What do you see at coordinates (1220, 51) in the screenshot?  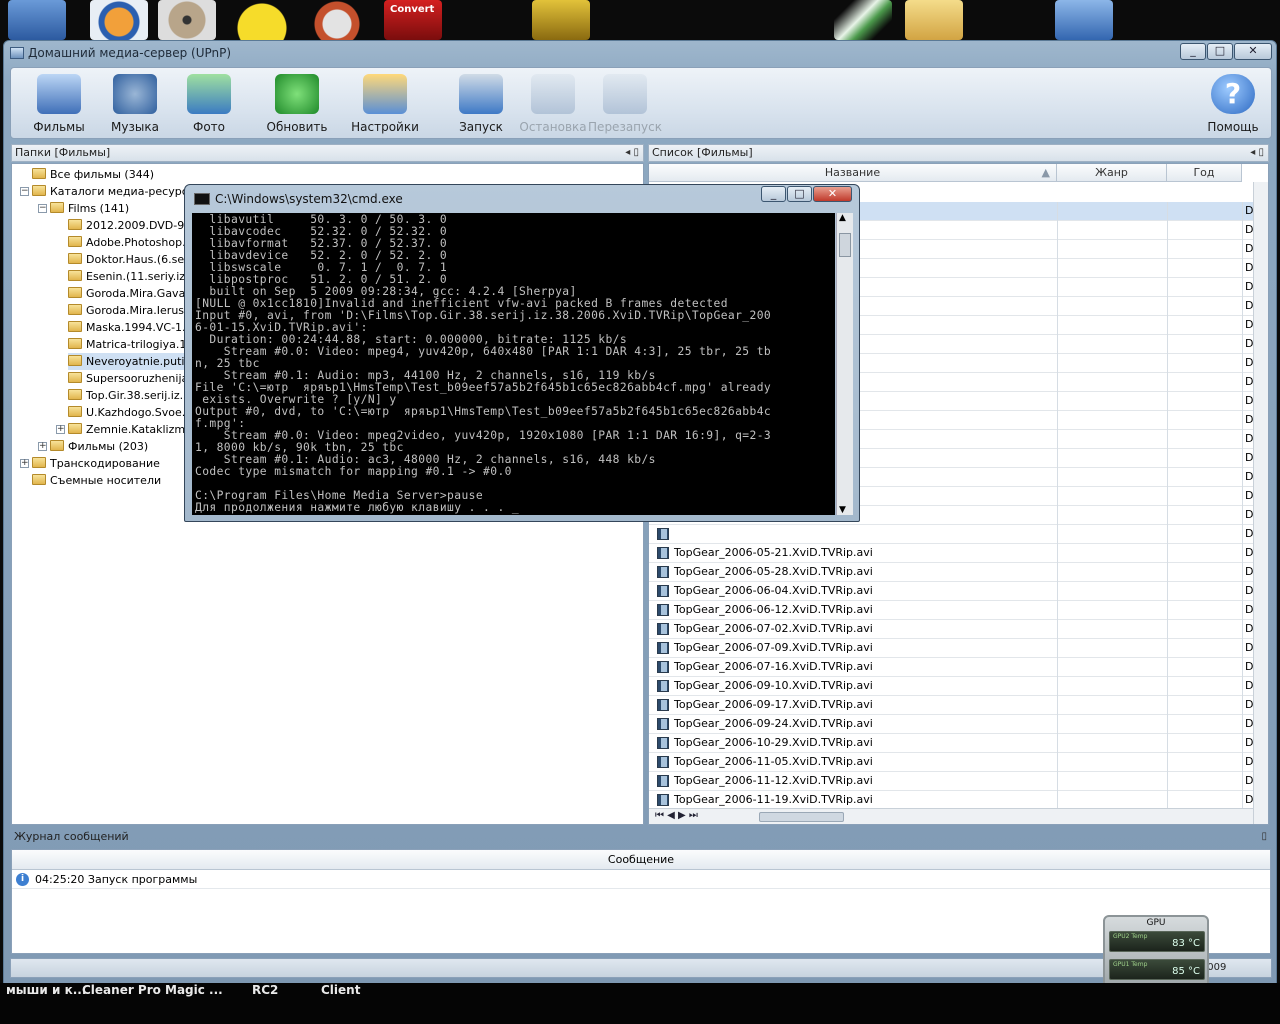 I see `maximize-button: □` at bounding box center [1220, 51].